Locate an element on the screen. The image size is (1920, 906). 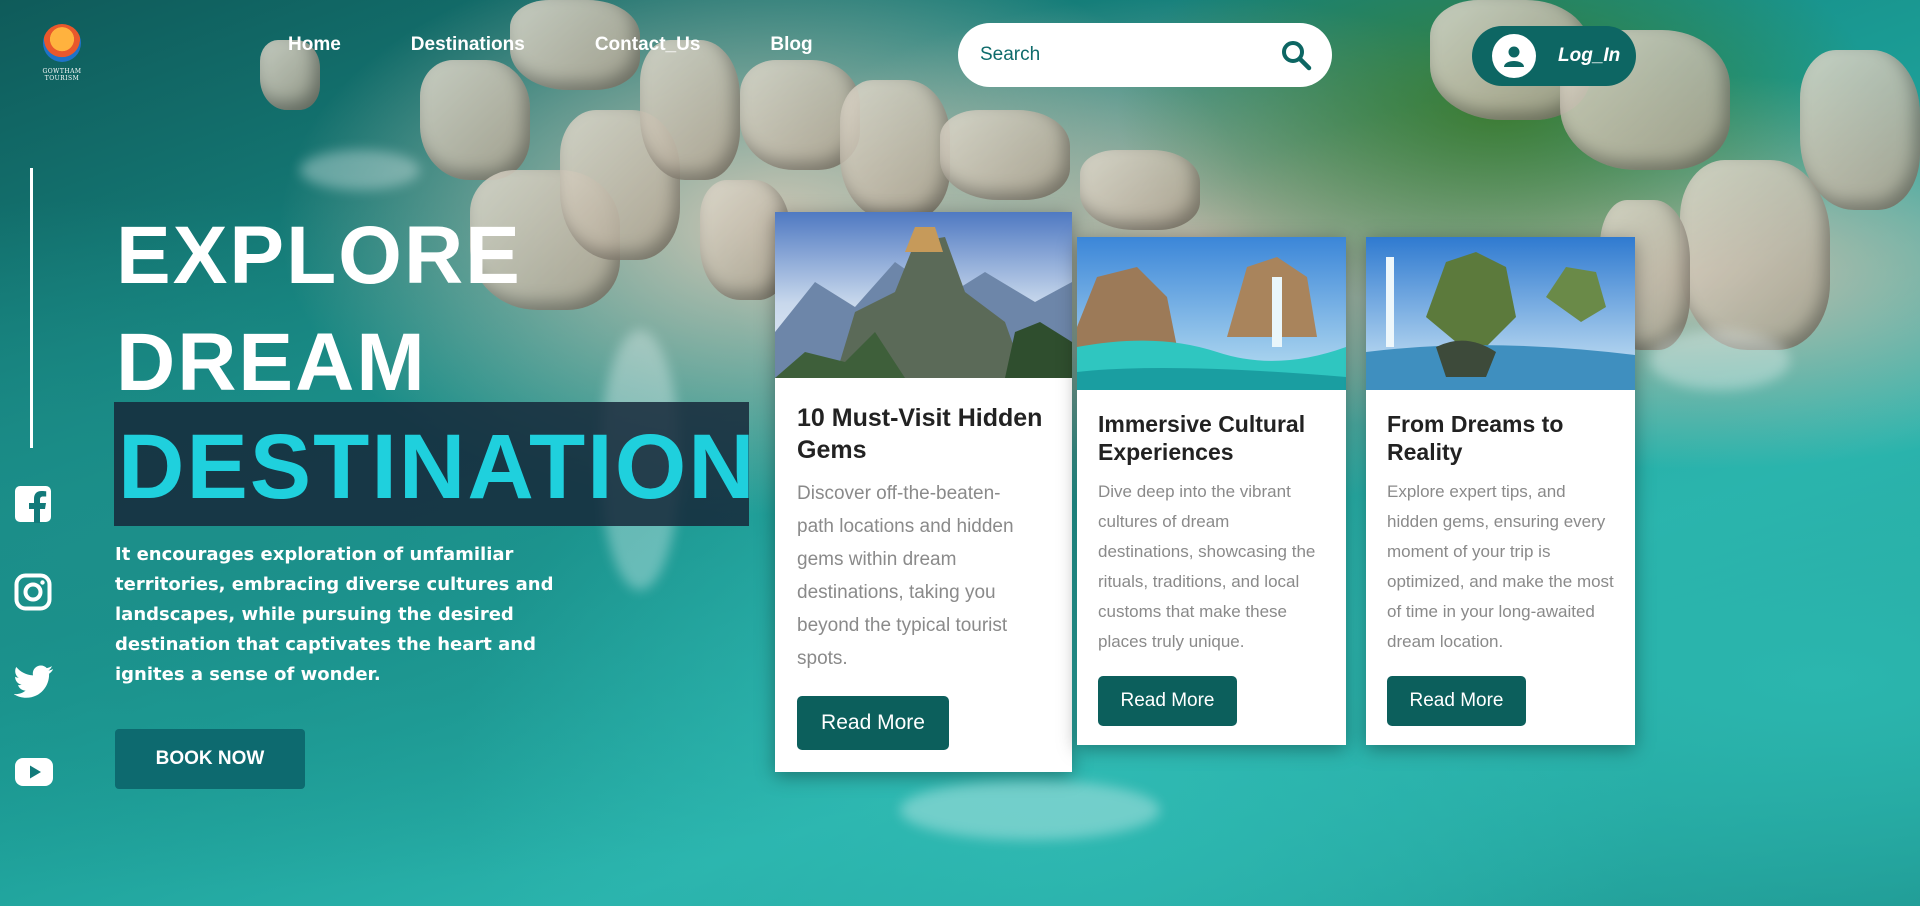
search-input is located at coordinates (1115, 55).